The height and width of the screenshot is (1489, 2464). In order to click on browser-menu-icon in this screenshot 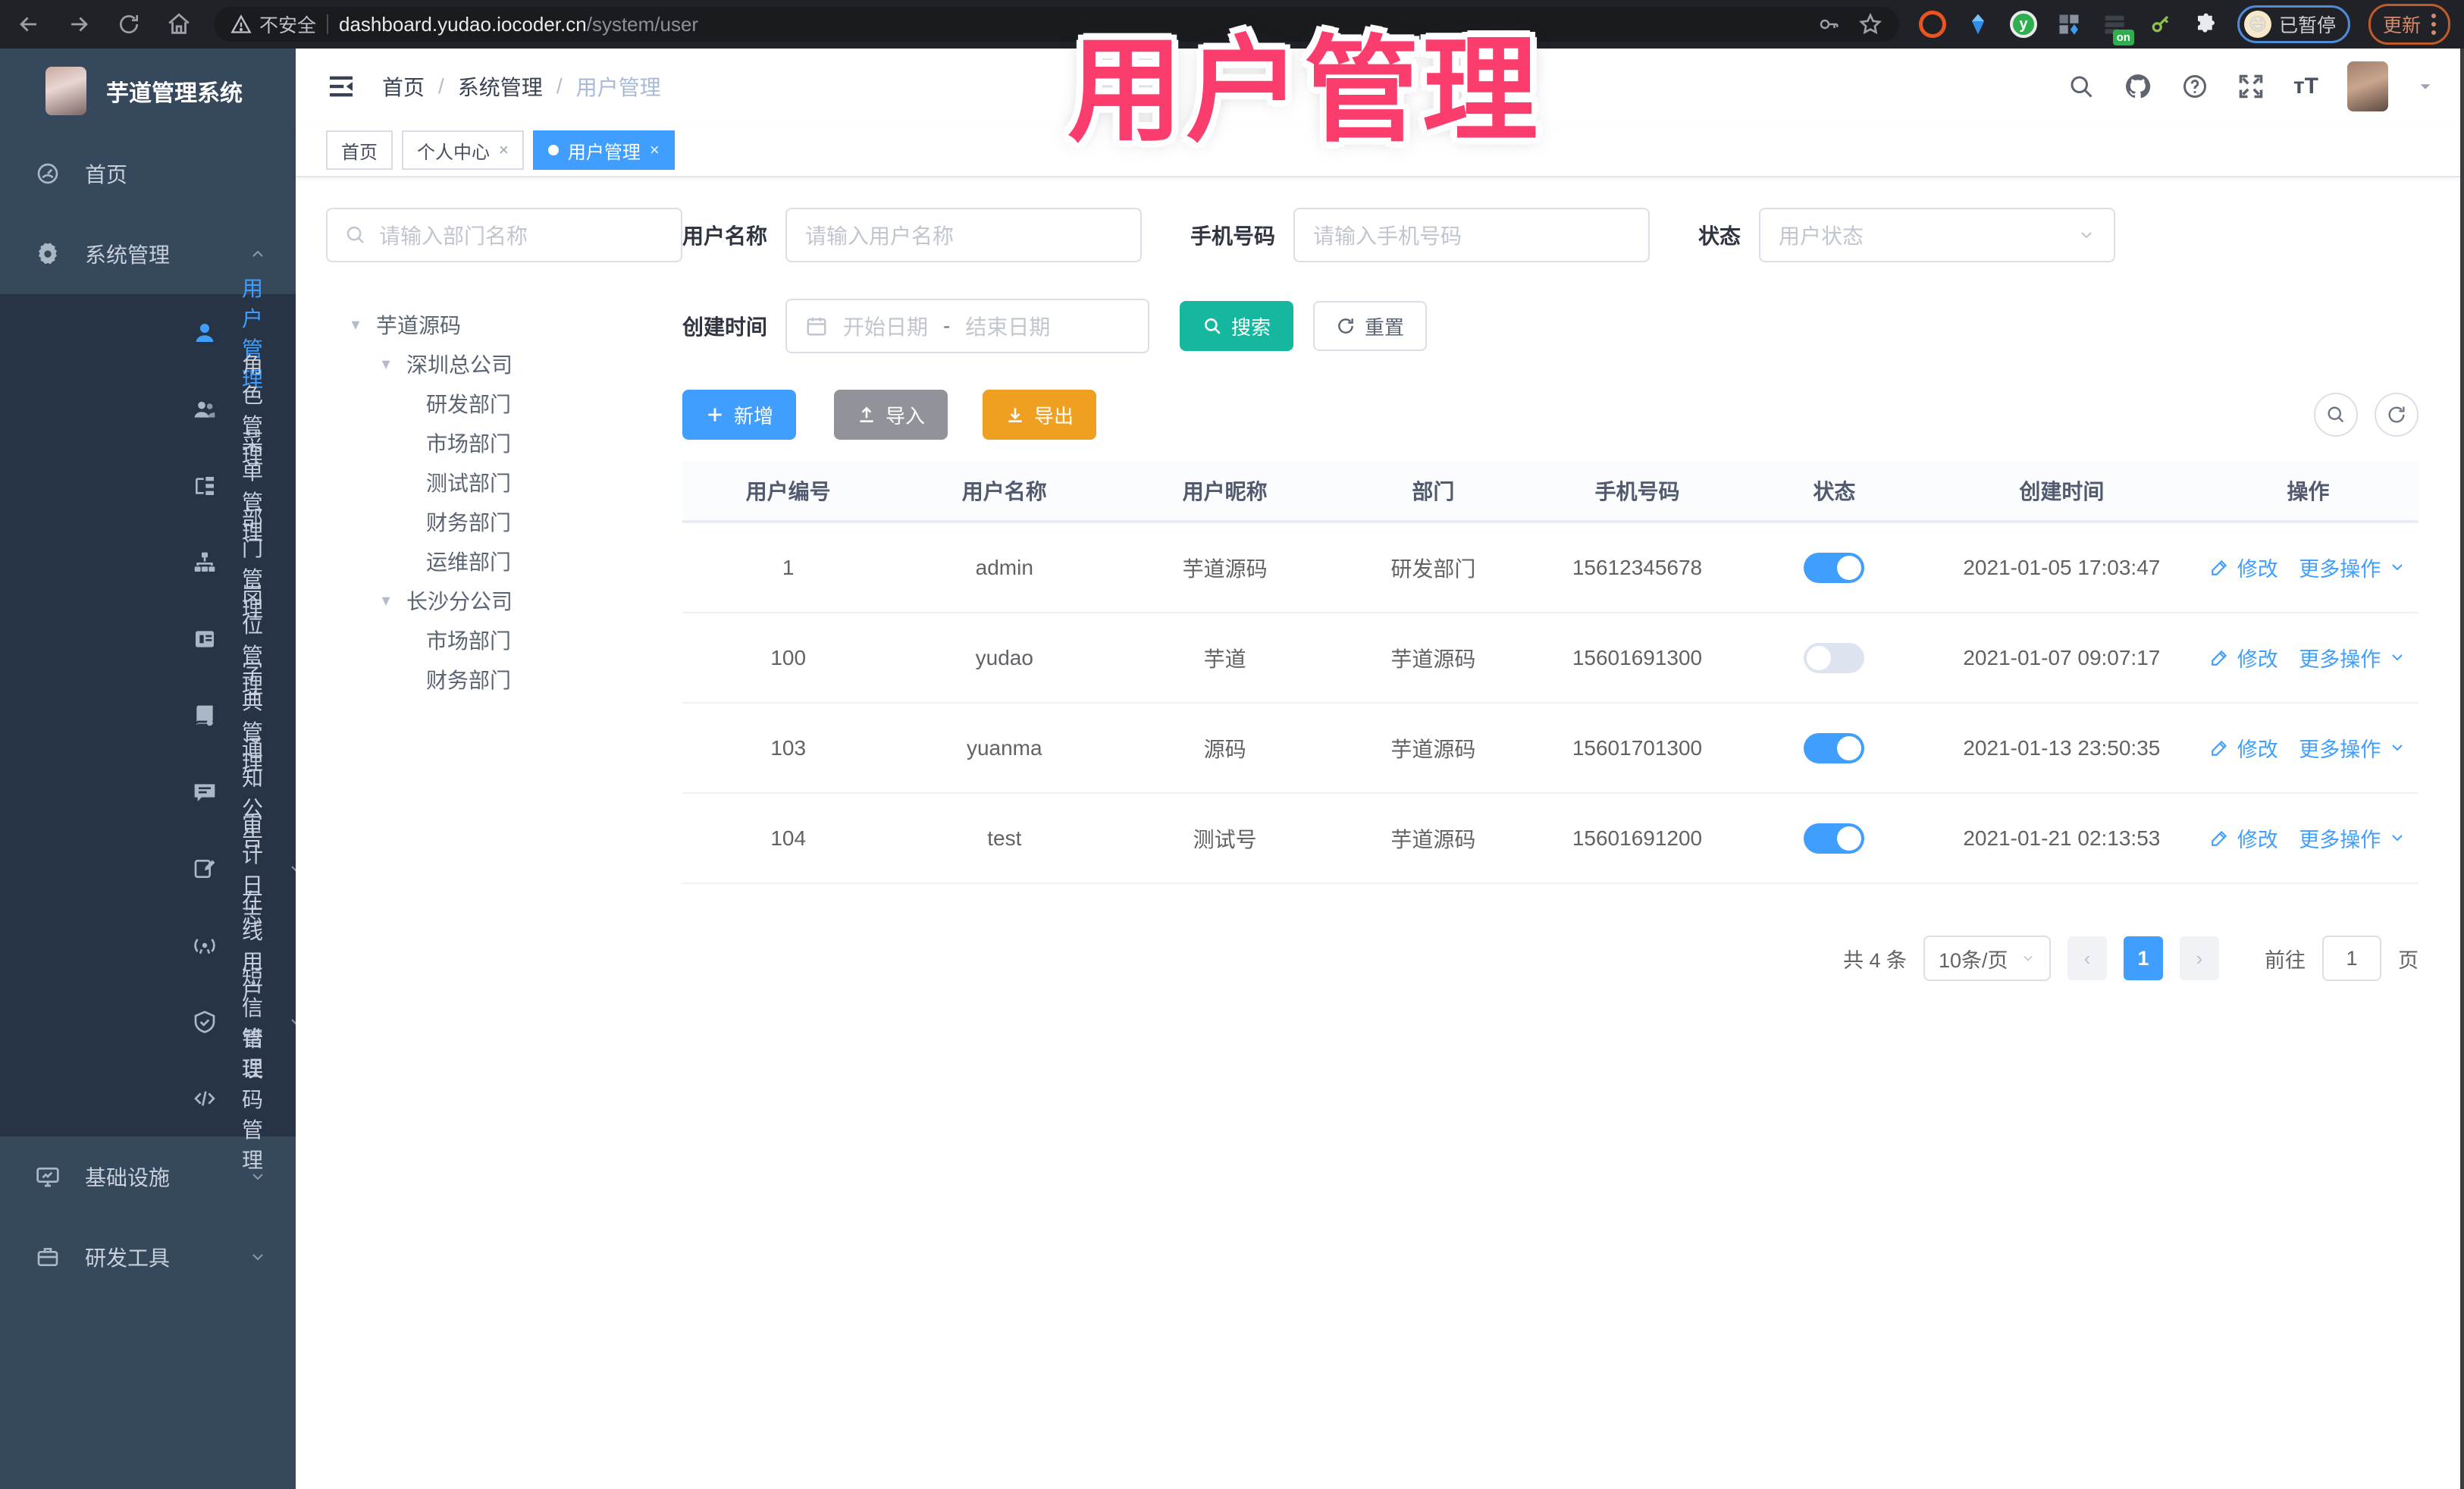, I will do `click(2434, 25)`.